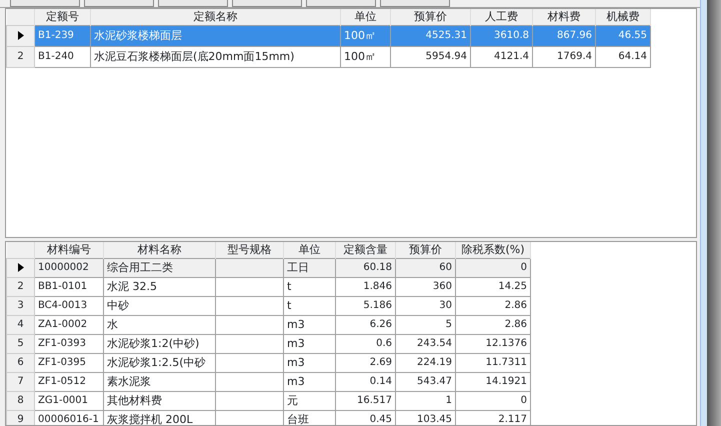 Image resolution: width=721 pixels, height=426 pixels. Describe the element at coordinates (574, 56) in the screenshot. I see `table-cell: 1769.4` at that location.